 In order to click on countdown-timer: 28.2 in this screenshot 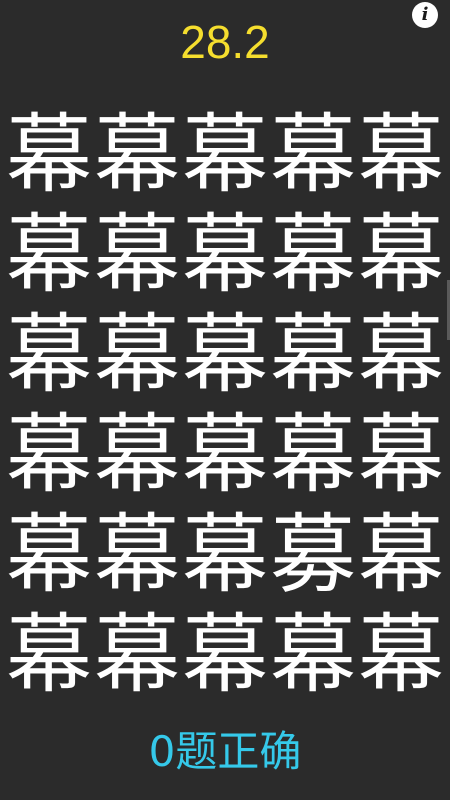, I will do `click(225, 42)`.